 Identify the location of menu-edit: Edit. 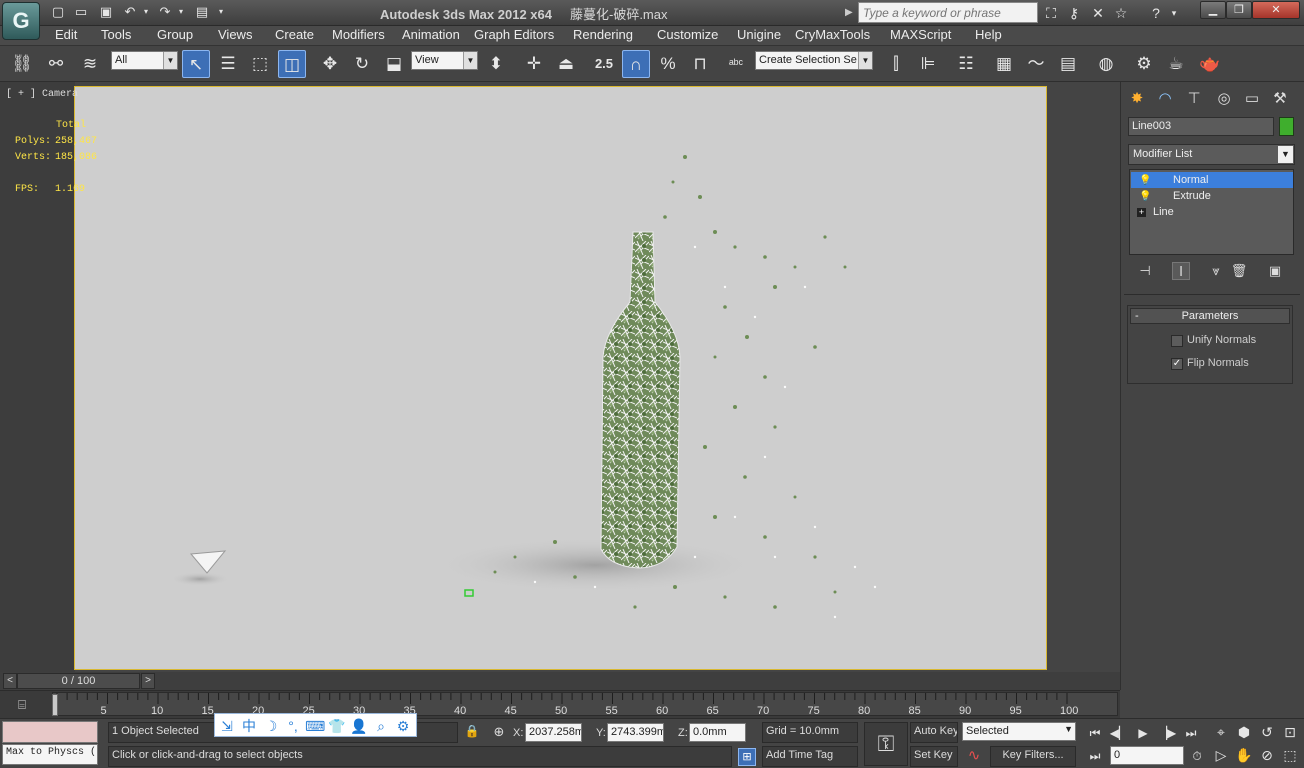
(66, 36).